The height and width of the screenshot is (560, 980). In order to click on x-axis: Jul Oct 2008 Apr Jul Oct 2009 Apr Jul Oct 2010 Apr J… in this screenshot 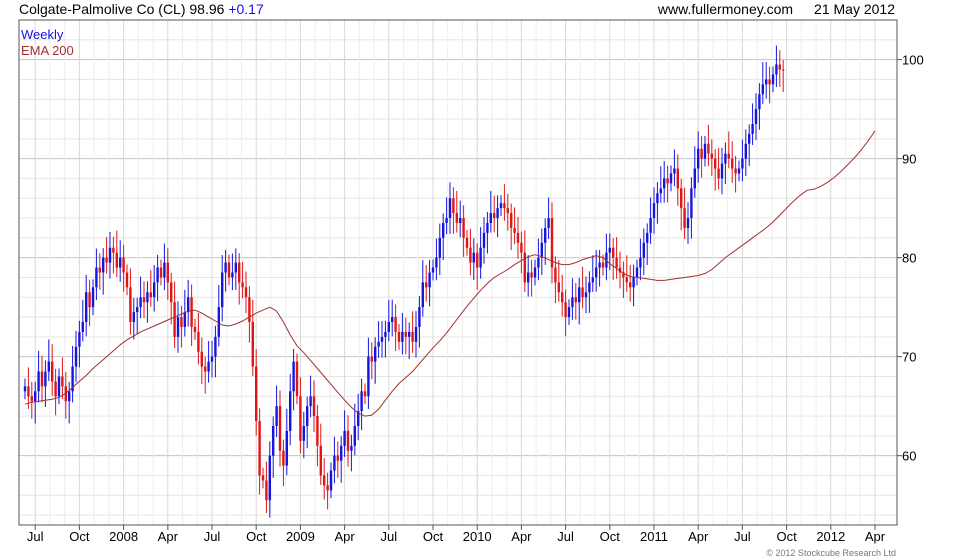, I will do `click(456, 534)`.